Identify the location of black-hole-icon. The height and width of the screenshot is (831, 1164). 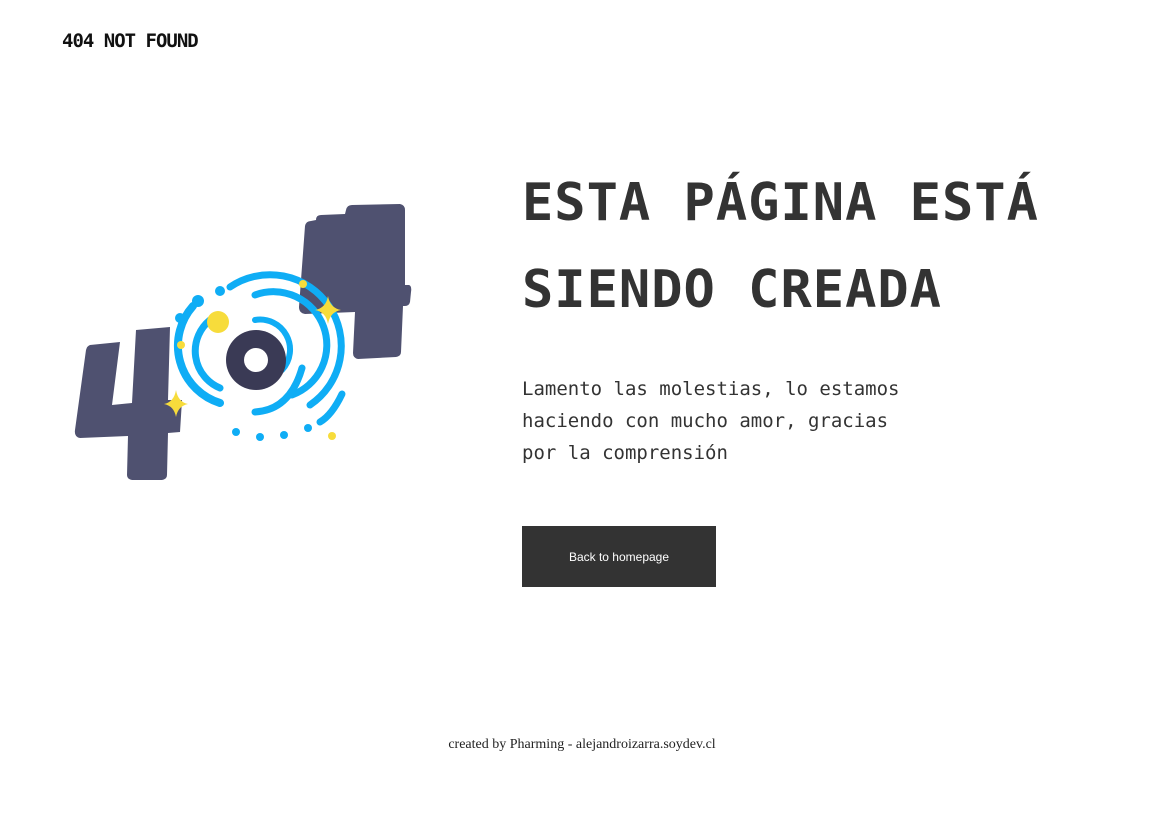
(256, 360).